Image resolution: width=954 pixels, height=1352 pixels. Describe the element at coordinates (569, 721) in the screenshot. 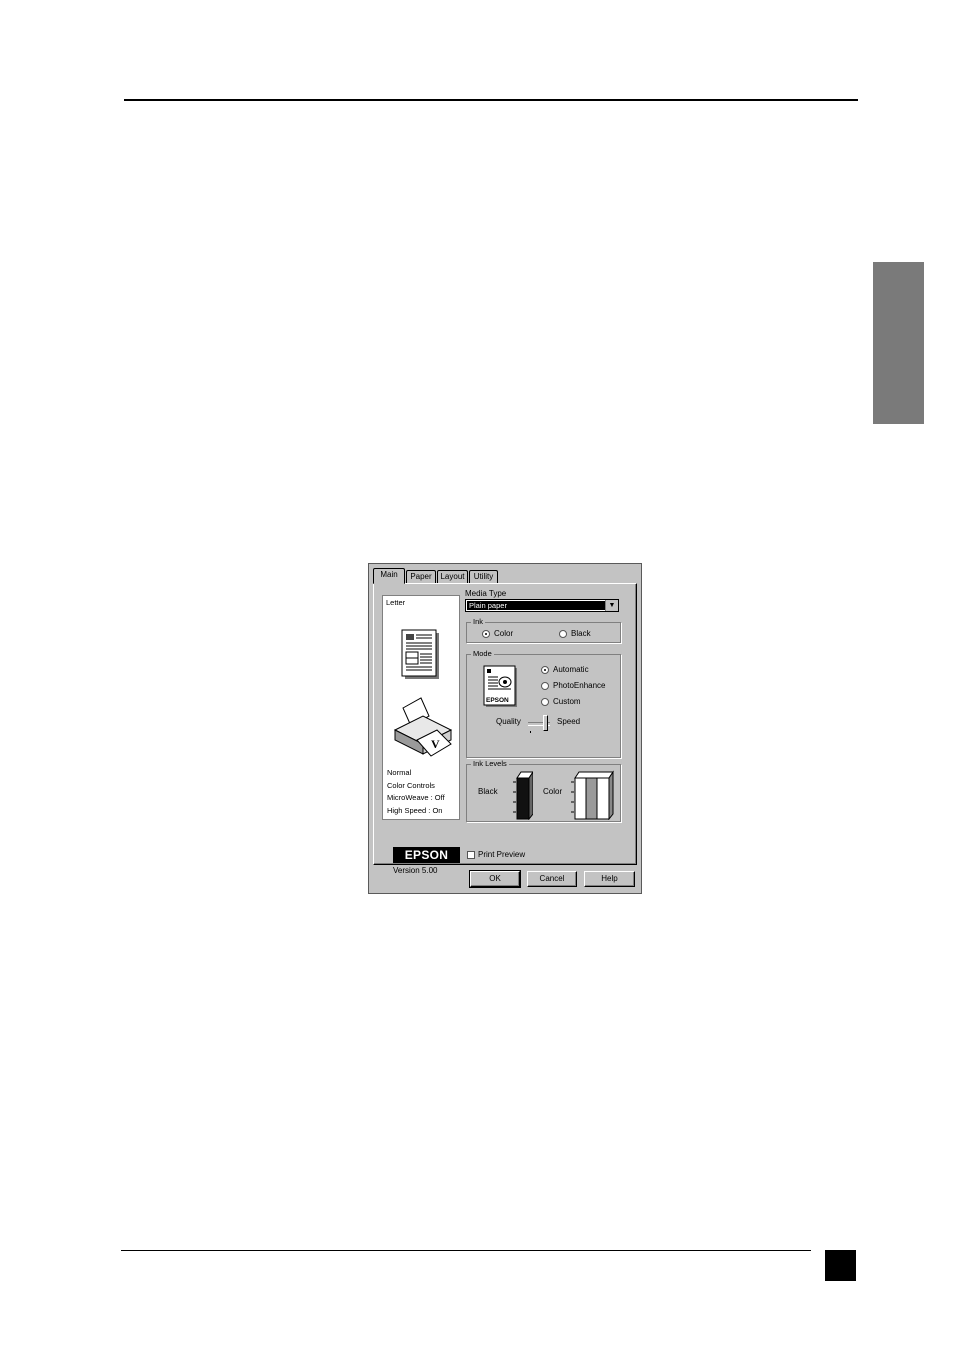

I see `slider-speed-label: Speed` at that location.